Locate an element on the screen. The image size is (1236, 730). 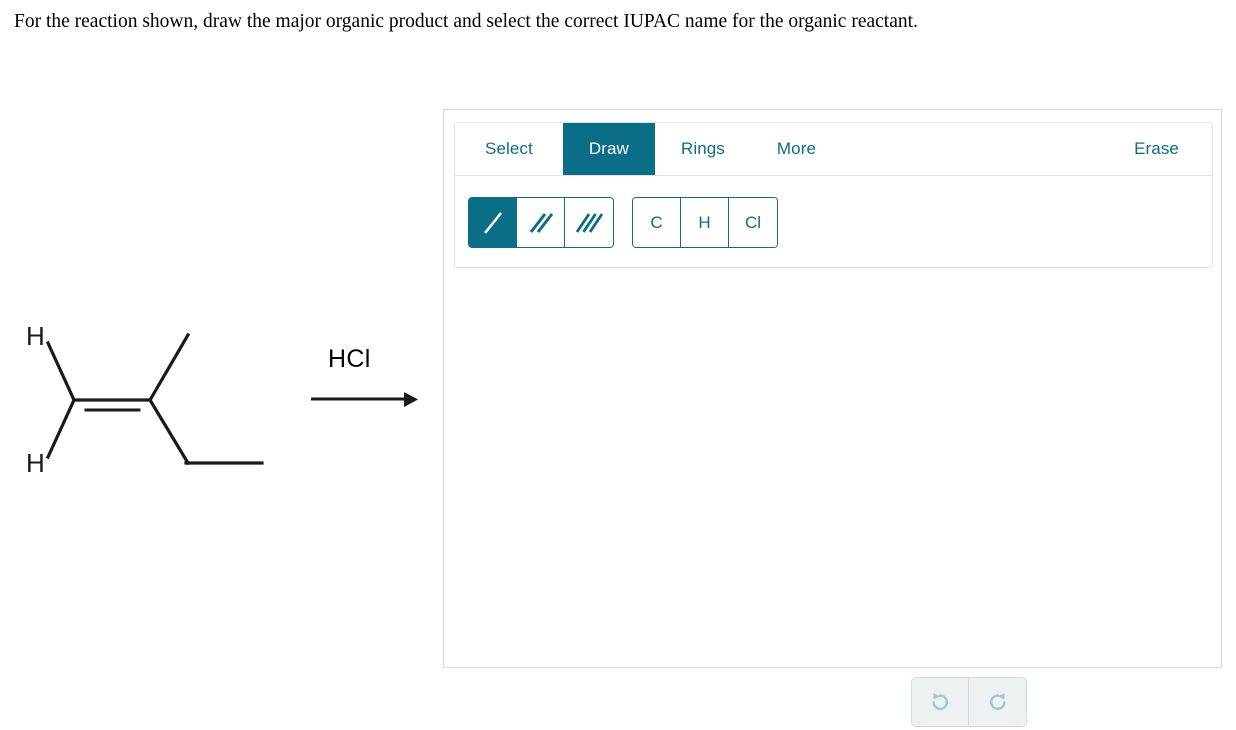
tab-rings: Rings is located at coordinates (703, 149).